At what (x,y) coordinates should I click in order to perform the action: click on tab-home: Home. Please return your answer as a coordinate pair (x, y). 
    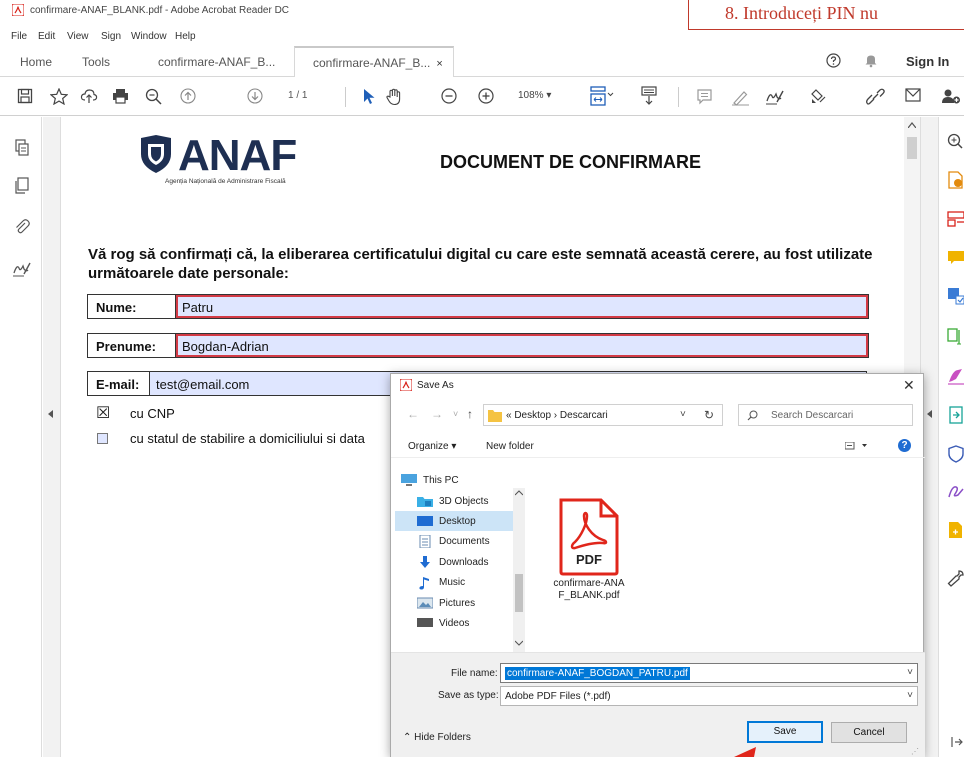
    Looking at the image, I should click on (36, 61).